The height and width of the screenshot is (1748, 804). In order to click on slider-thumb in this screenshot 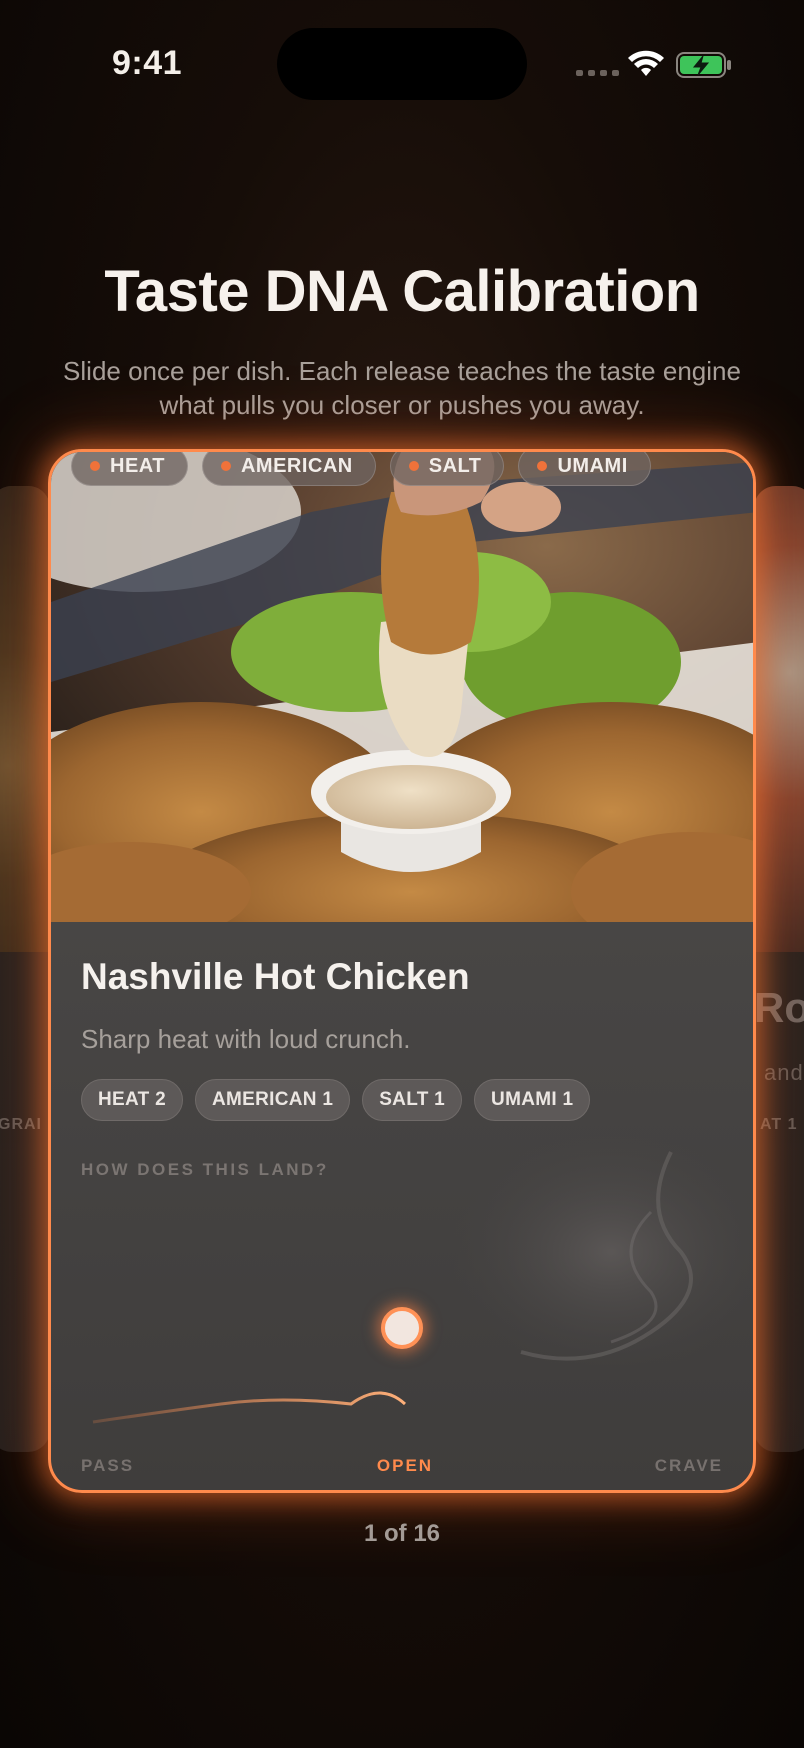, I will do `click(402, 1328)`.